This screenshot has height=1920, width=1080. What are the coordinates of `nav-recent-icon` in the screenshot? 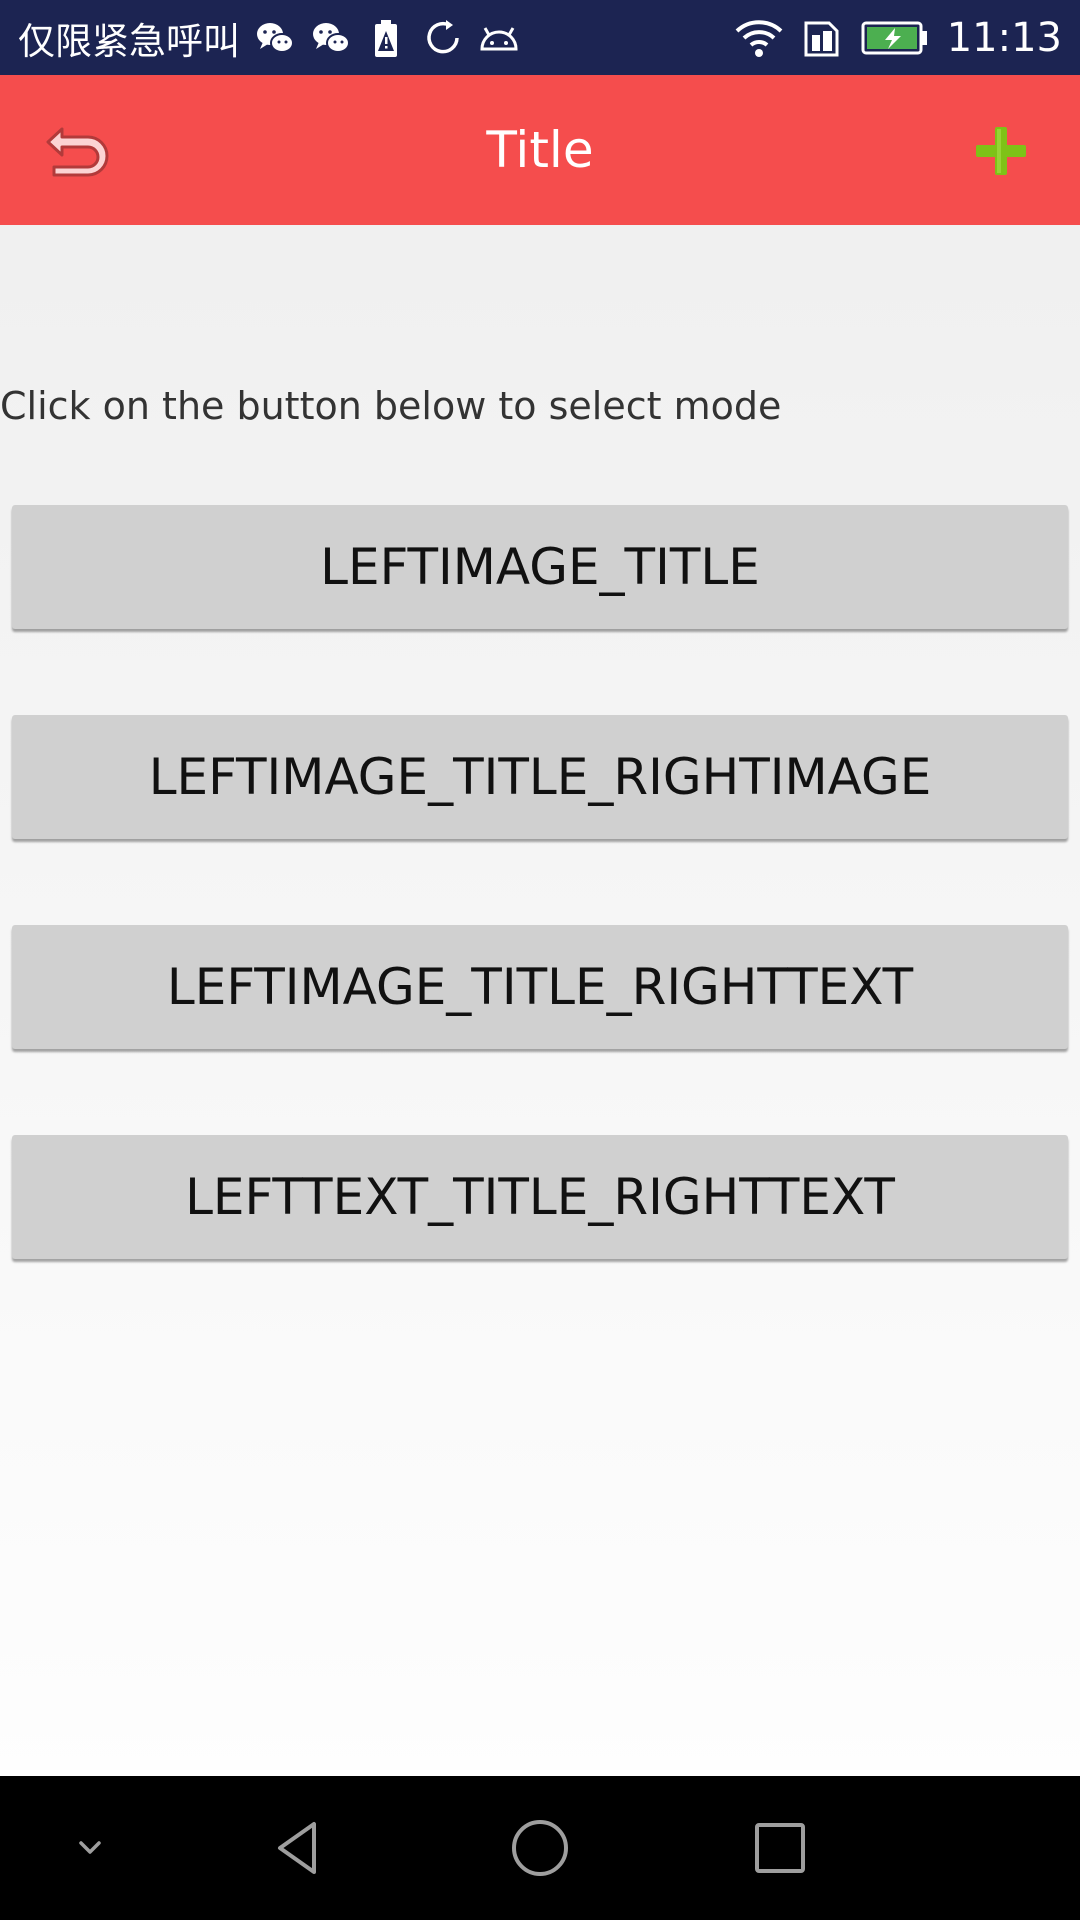 It's located at (780, 1848).